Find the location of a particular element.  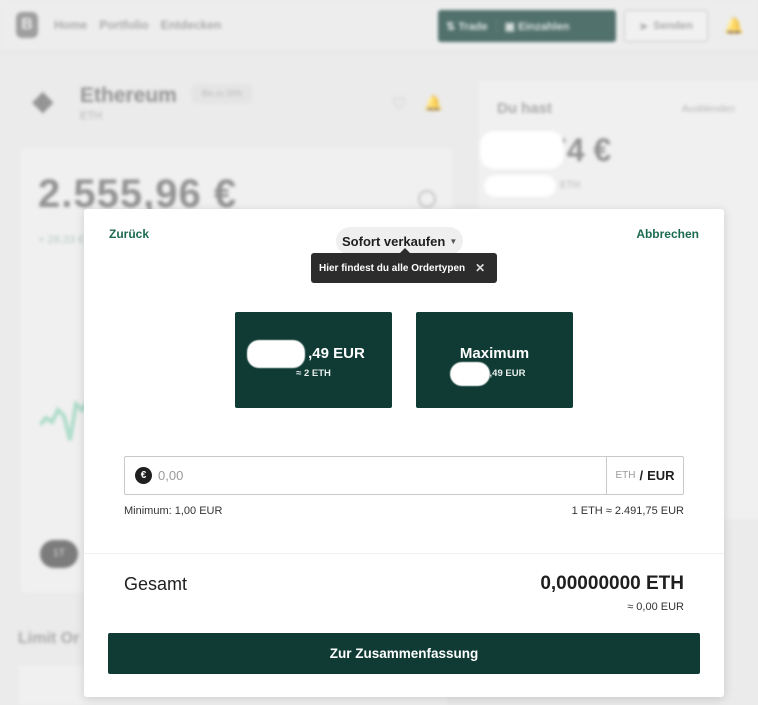

amount-input is located at coordinates (379, 475).